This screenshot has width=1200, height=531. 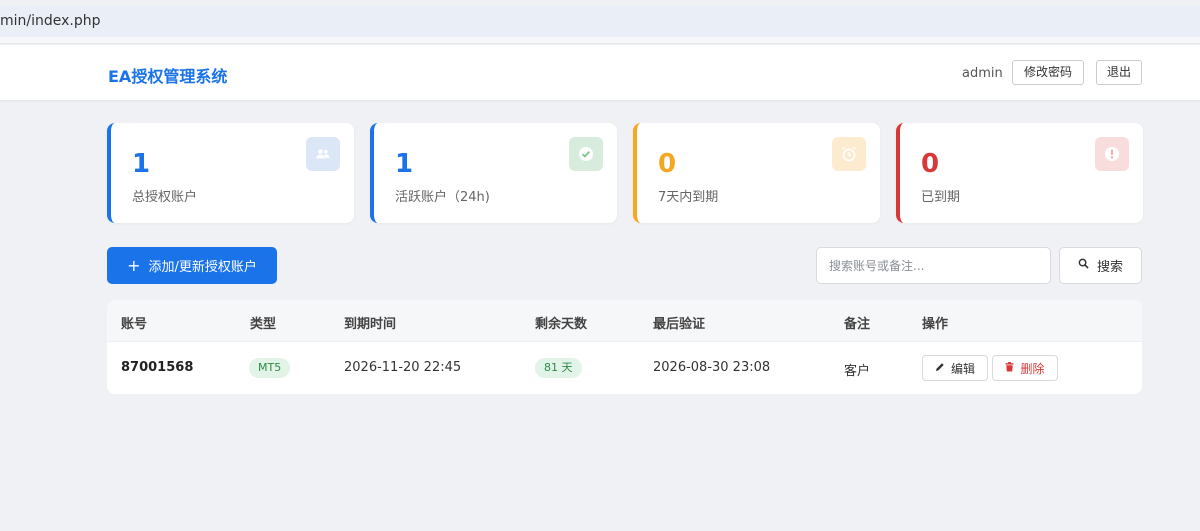 What do you see at coordinates (403, 367) in the screenshot?
I see `cell-expiry: 2026-11-20 22:45` at bounding box center [403, 367].